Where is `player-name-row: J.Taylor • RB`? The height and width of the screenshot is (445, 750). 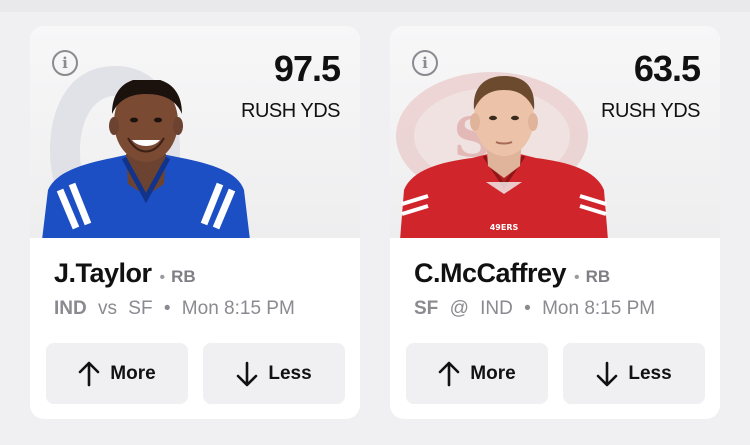 player-name-row: J.Taylor • RB is located at coordinates (125, 273).